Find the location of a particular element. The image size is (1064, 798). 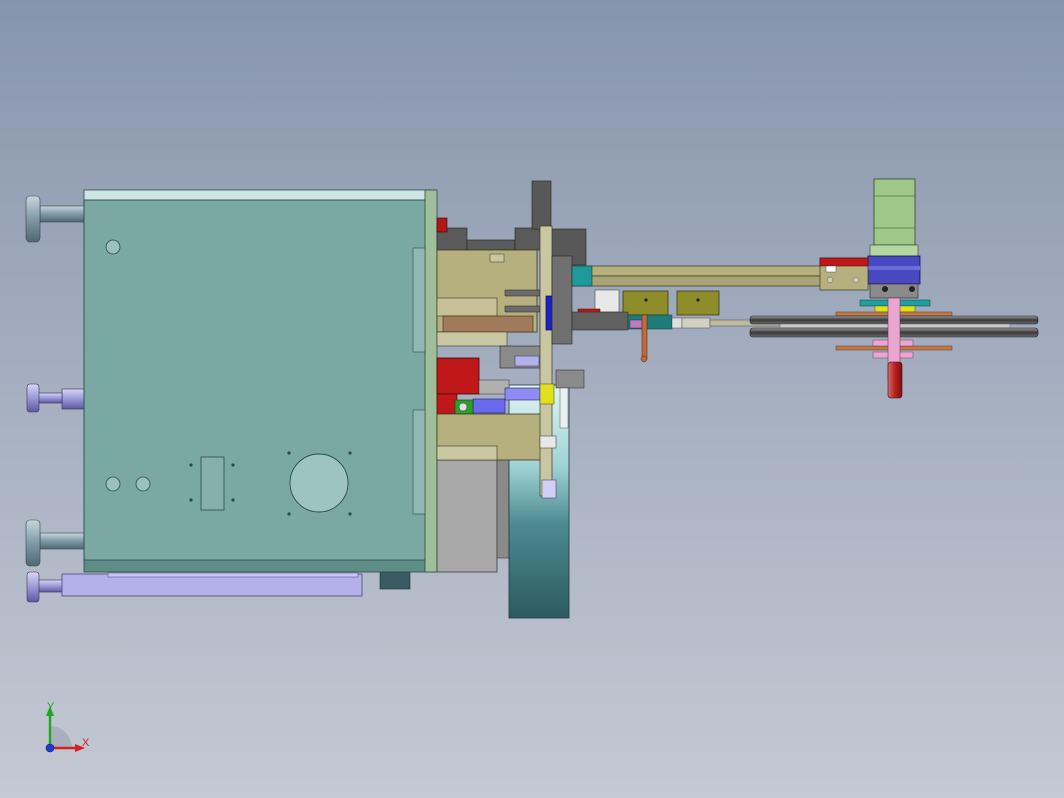

left-knobs is located at coordinates (55, 399).